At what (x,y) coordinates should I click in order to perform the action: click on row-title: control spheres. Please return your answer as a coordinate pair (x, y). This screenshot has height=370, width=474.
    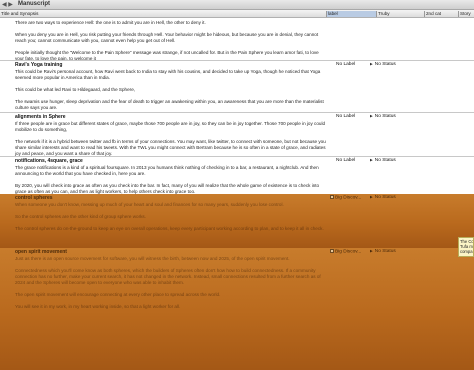
    Looking at the image, I should click on (34, 198).